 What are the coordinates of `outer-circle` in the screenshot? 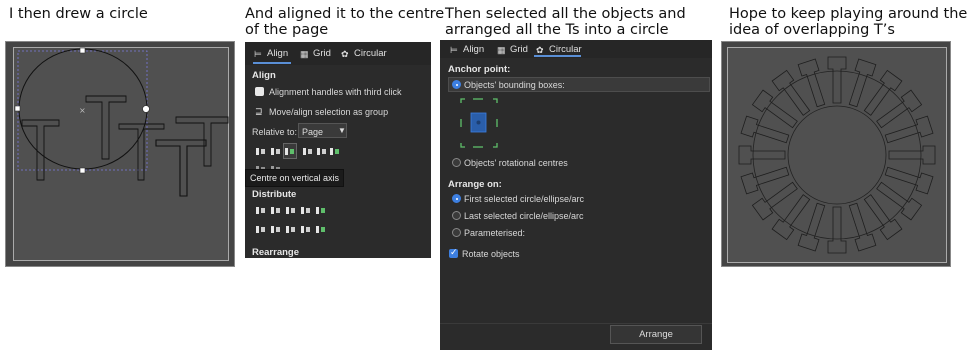 It's located at (837, 155).